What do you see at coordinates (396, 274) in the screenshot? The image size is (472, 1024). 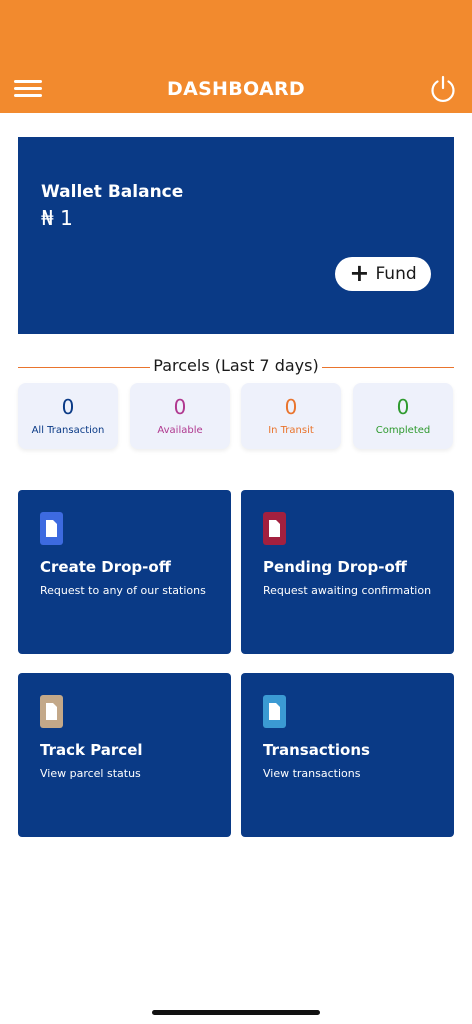 I see `fund-button-label: Fund` at bounding box center [396, 274].